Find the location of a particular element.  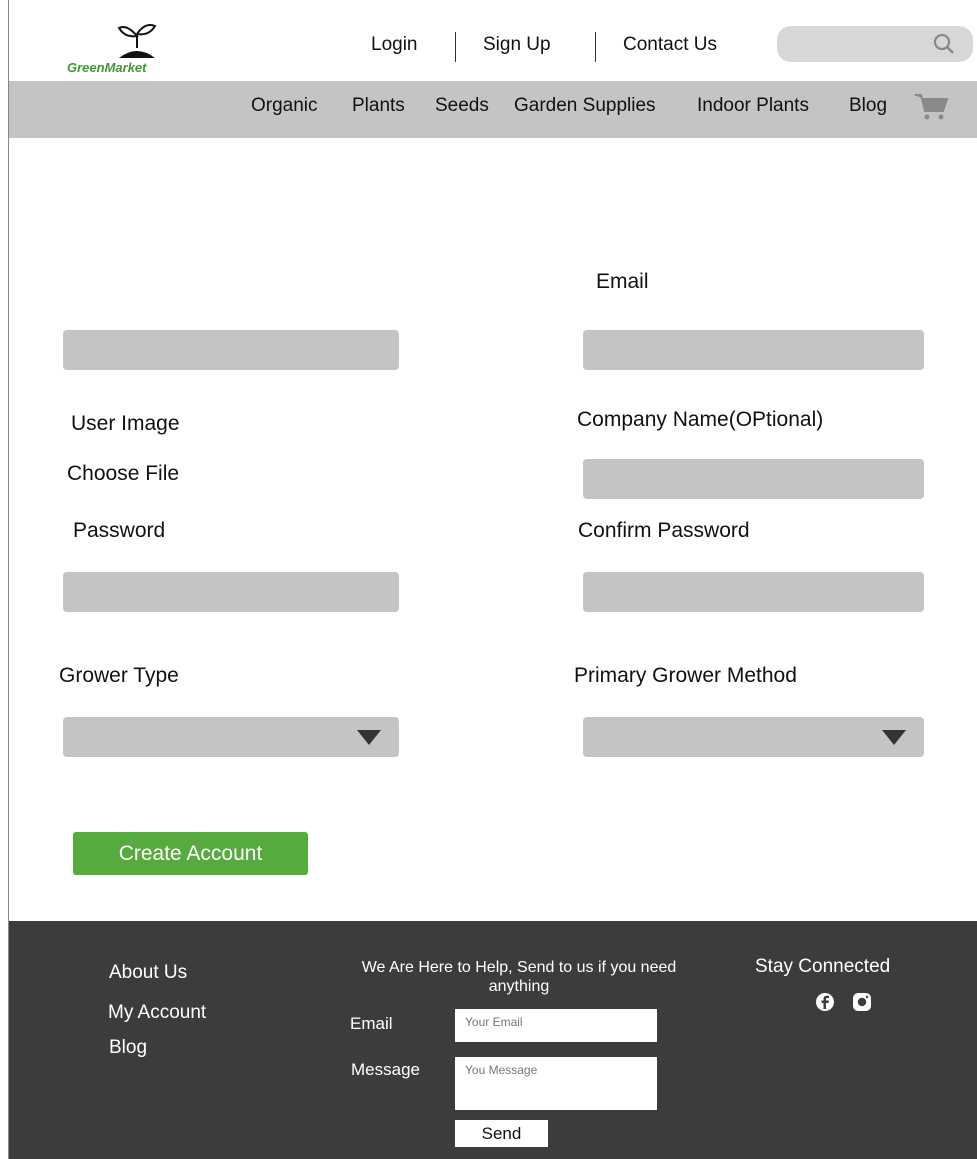

contact-us-link: Contact Us is located at coordinates (670, 45).